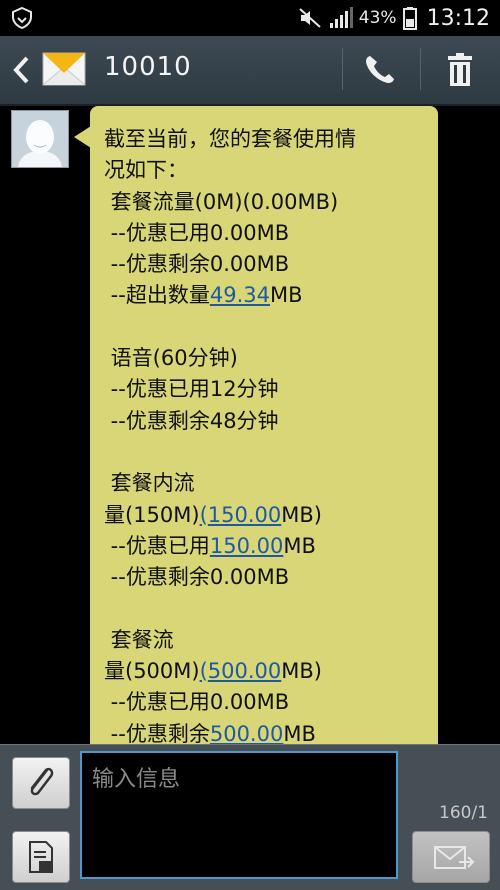 The height and width of the screenshot is (890, 500). What do you see at coordinates (149, 483) in the screenshot?
I see `message-line: 套餐内流` at bounding box center [149, 483].